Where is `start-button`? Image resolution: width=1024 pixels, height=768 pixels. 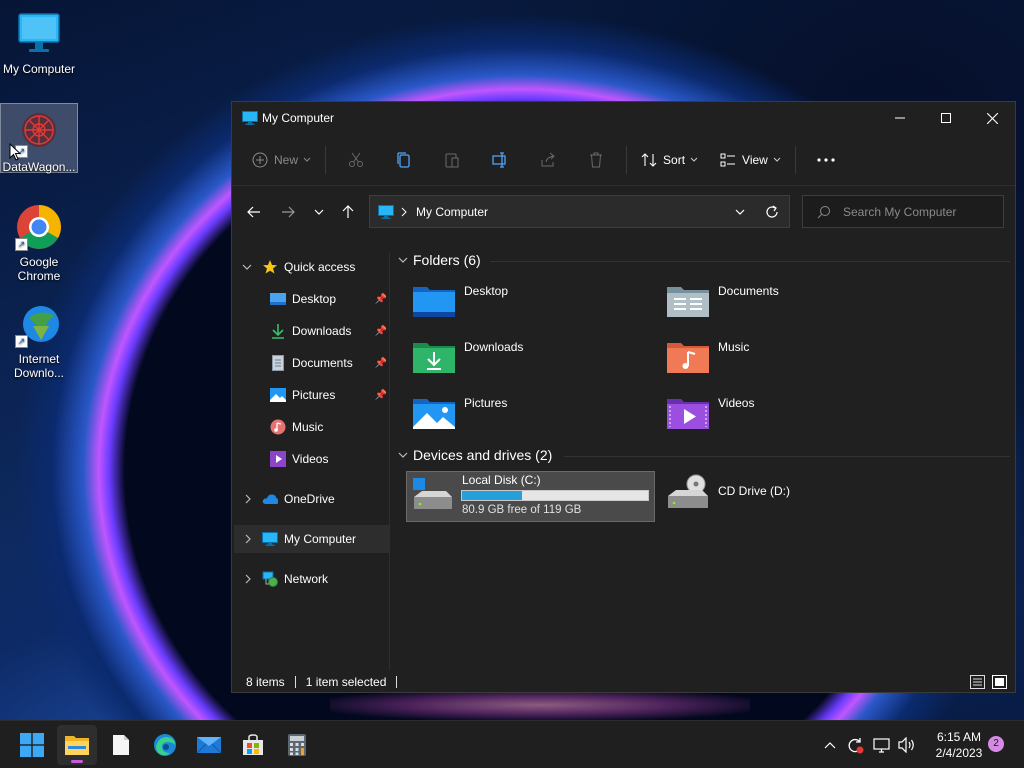 start-button is located at coordinates (32, 745).